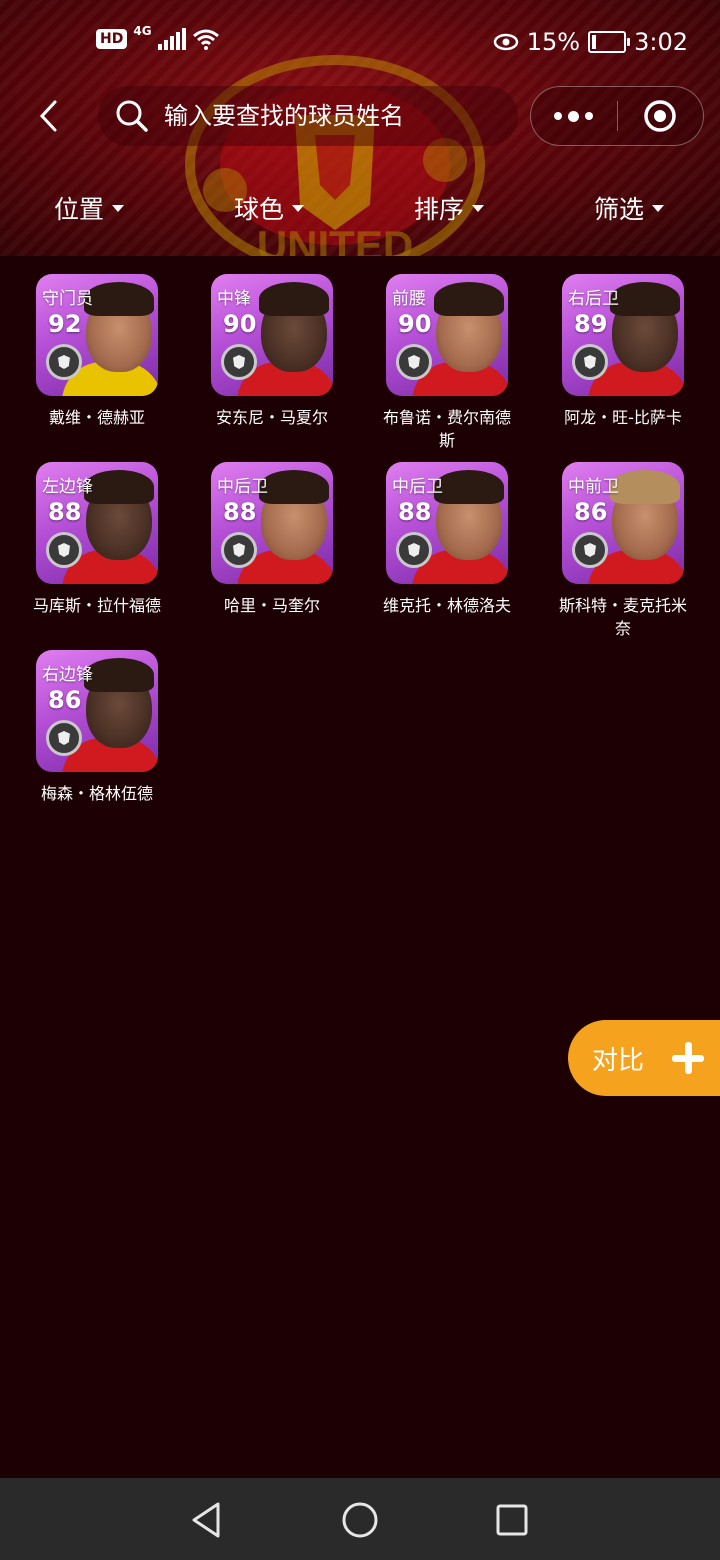 Image resolution: width=720 pixels, height=1560 pixels. What do you see at coordinates (623, 523) in the screenshot?
I see `player-avatar: 中前卫 86` at bounding box center [623, 523].